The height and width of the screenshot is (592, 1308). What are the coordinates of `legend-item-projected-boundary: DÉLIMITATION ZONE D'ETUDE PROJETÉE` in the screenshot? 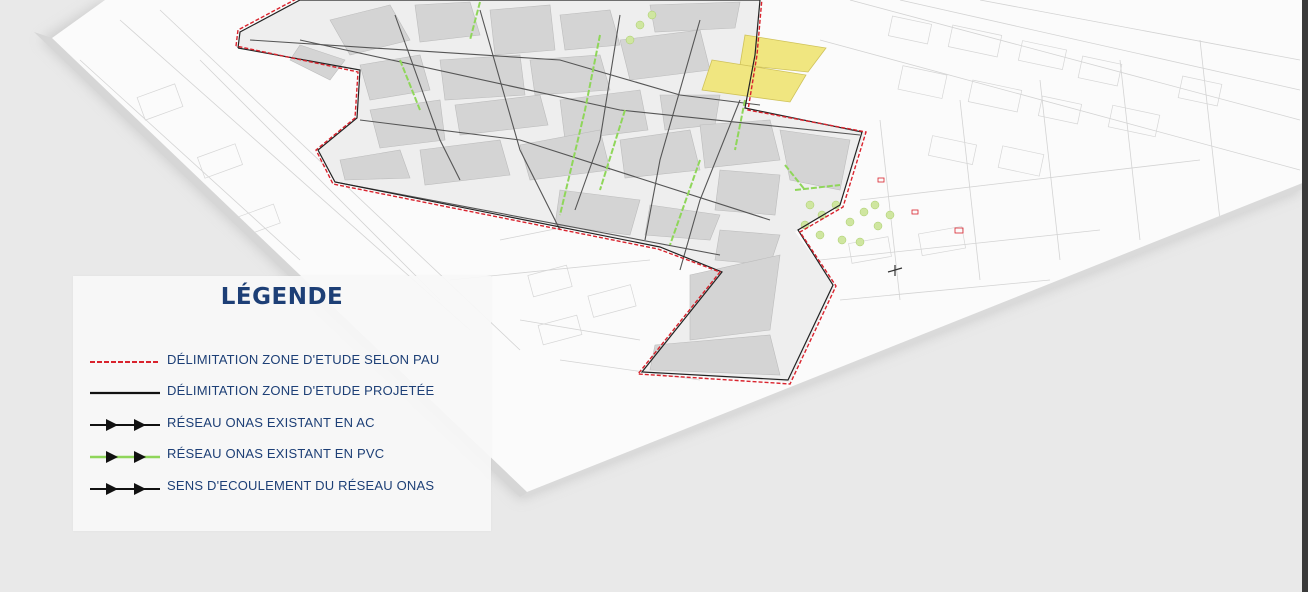 It's located at (282, 392).